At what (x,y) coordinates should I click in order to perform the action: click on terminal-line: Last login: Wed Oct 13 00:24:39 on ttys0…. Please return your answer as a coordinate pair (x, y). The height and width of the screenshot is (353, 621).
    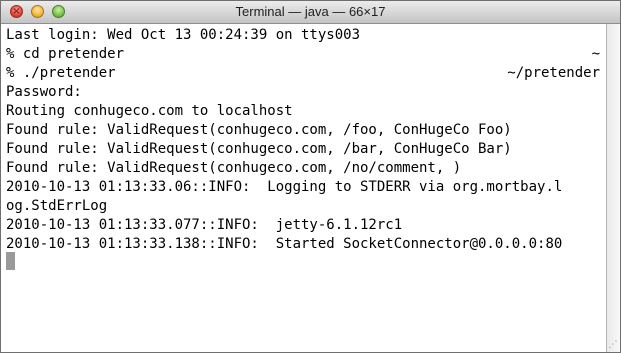
    Looking at the image, I should click on (183, 35).